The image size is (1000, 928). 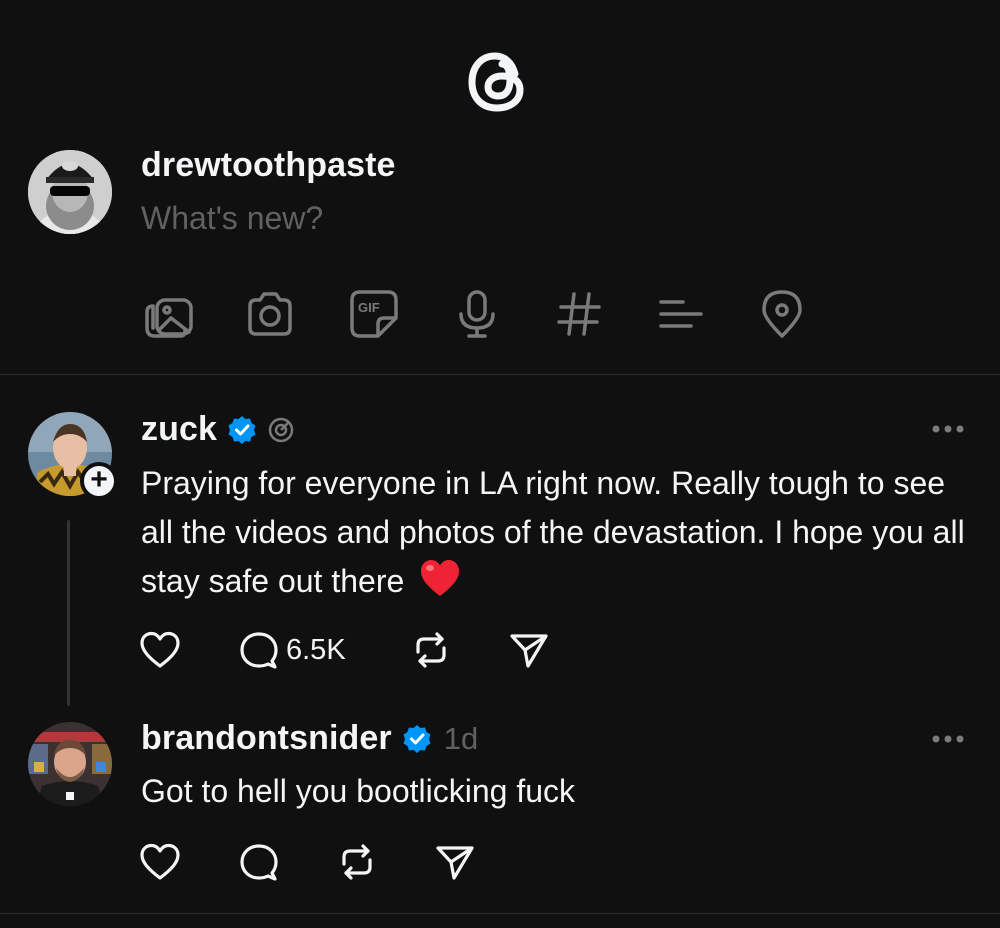 What do you see at coordinates (268, 165) in the screenshot?
I see `composer-username: drewtoothpaste` at bounding box center [268, 165].